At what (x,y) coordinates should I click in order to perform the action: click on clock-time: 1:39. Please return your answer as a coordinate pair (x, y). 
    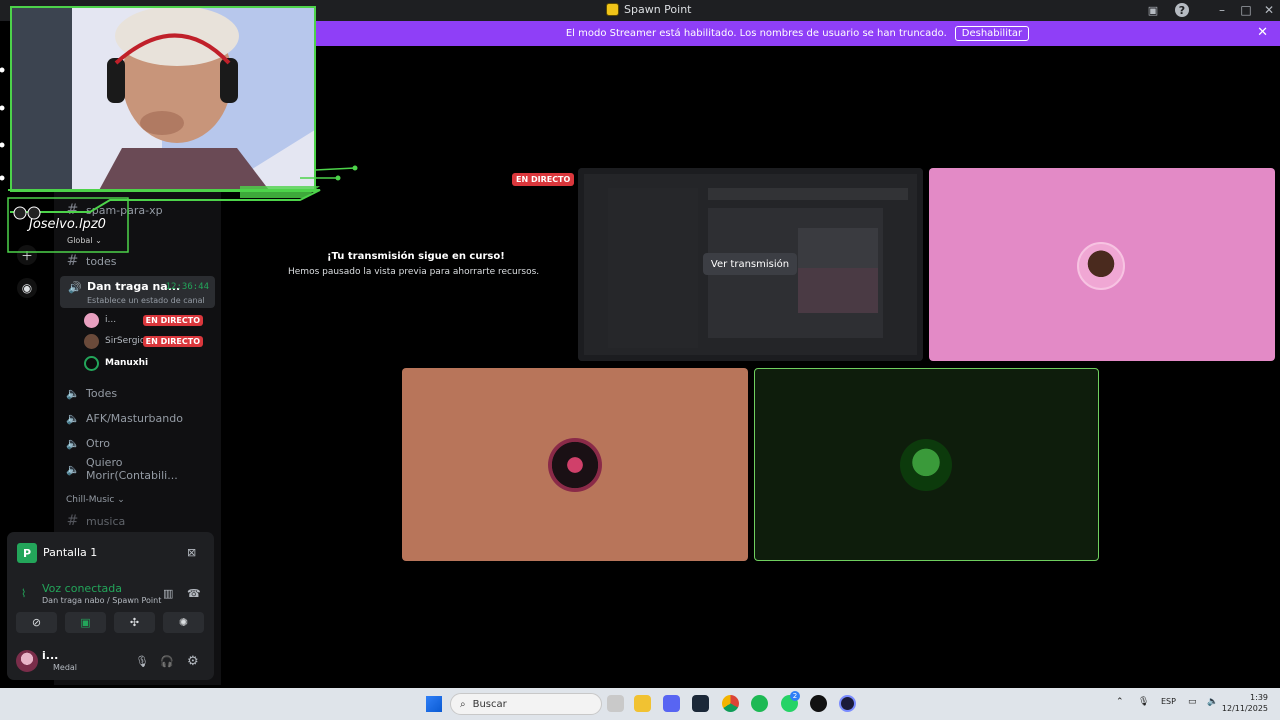
    Looking at the image, I should click on (1259, 697).